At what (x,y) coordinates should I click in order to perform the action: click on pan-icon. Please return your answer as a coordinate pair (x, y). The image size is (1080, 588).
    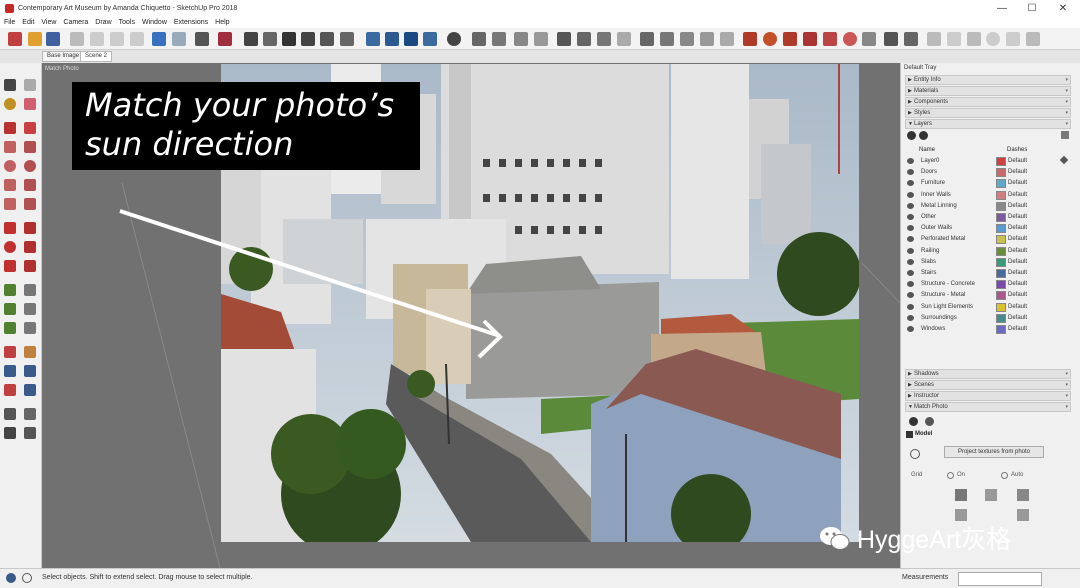
    Looking at the image, I should click on (30, 352).